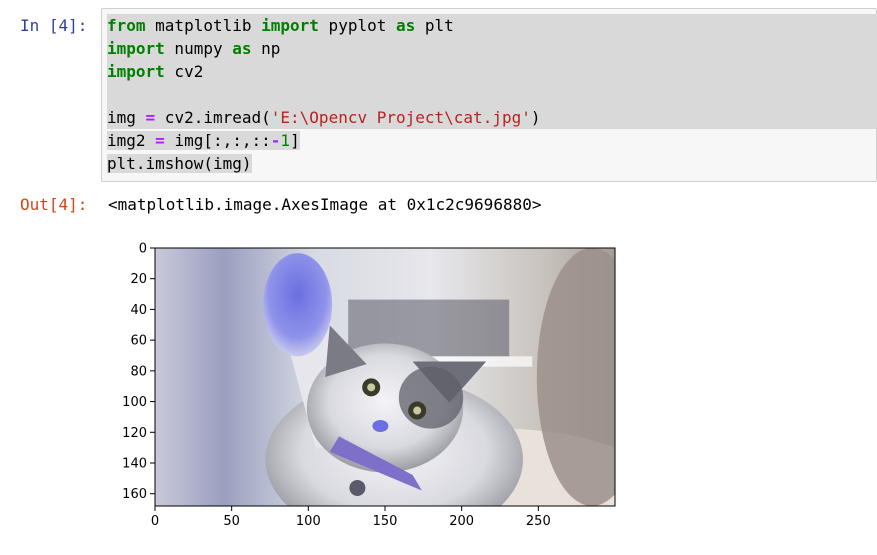 The height and width of the screenshot is (555, 877). I want to click on y-tick-label: 20, so click(138, 279).